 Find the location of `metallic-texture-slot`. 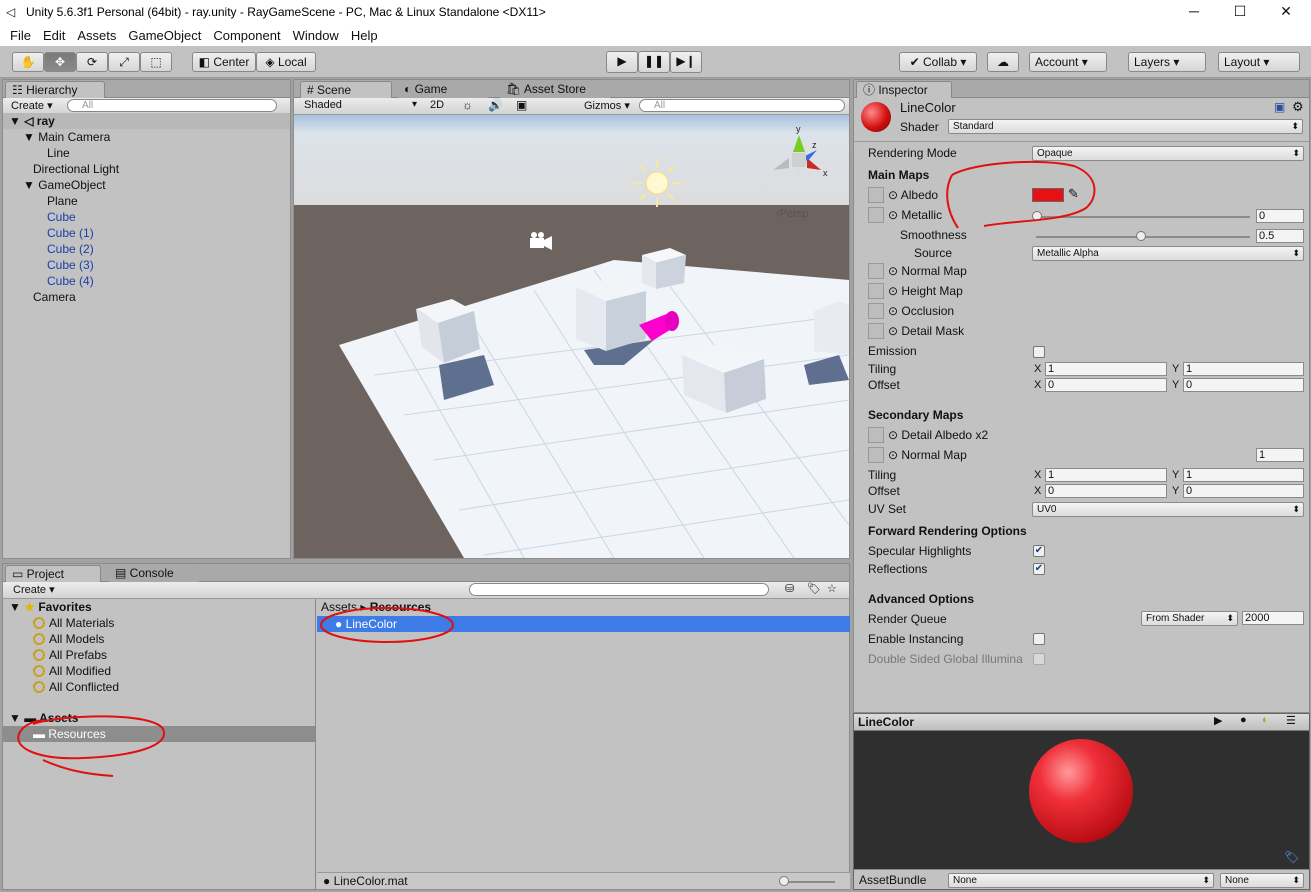

metallic-texture-slot is located at coordinates (876, 215).